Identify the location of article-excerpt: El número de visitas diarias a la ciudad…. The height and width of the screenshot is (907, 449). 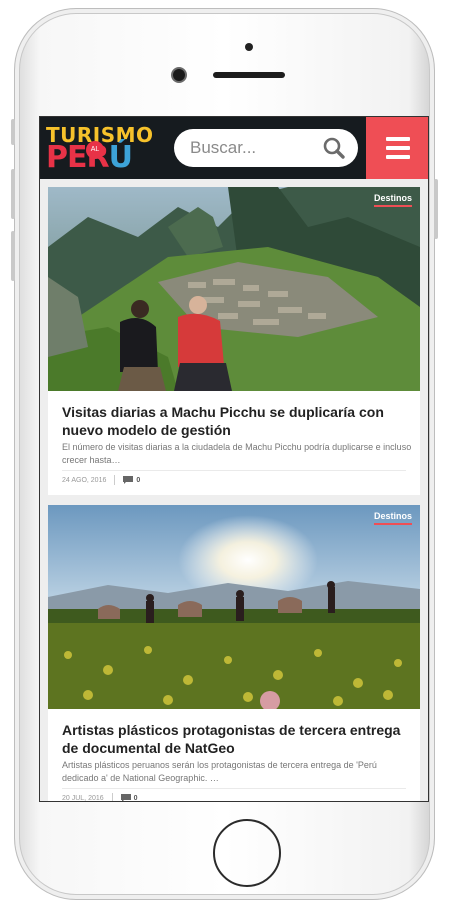
(237, 453).